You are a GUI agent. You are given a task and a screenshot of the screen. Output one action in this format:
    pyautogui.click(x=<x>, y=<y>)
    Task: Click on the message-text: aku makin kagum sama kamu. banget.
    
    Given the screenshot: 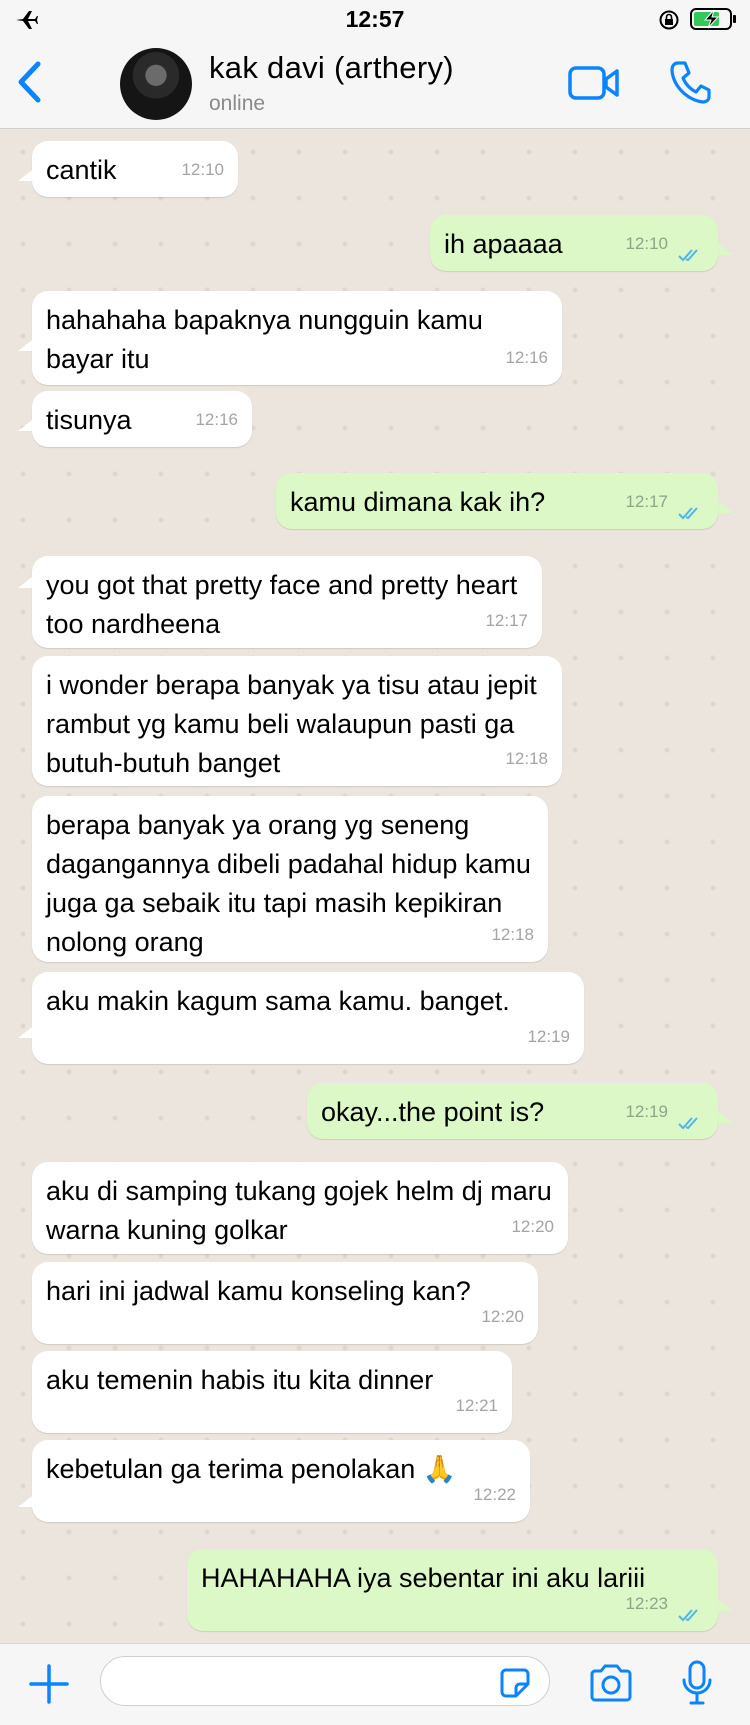 What is the action you would take?
    pyautogui.click(x=278, y=1001)
    